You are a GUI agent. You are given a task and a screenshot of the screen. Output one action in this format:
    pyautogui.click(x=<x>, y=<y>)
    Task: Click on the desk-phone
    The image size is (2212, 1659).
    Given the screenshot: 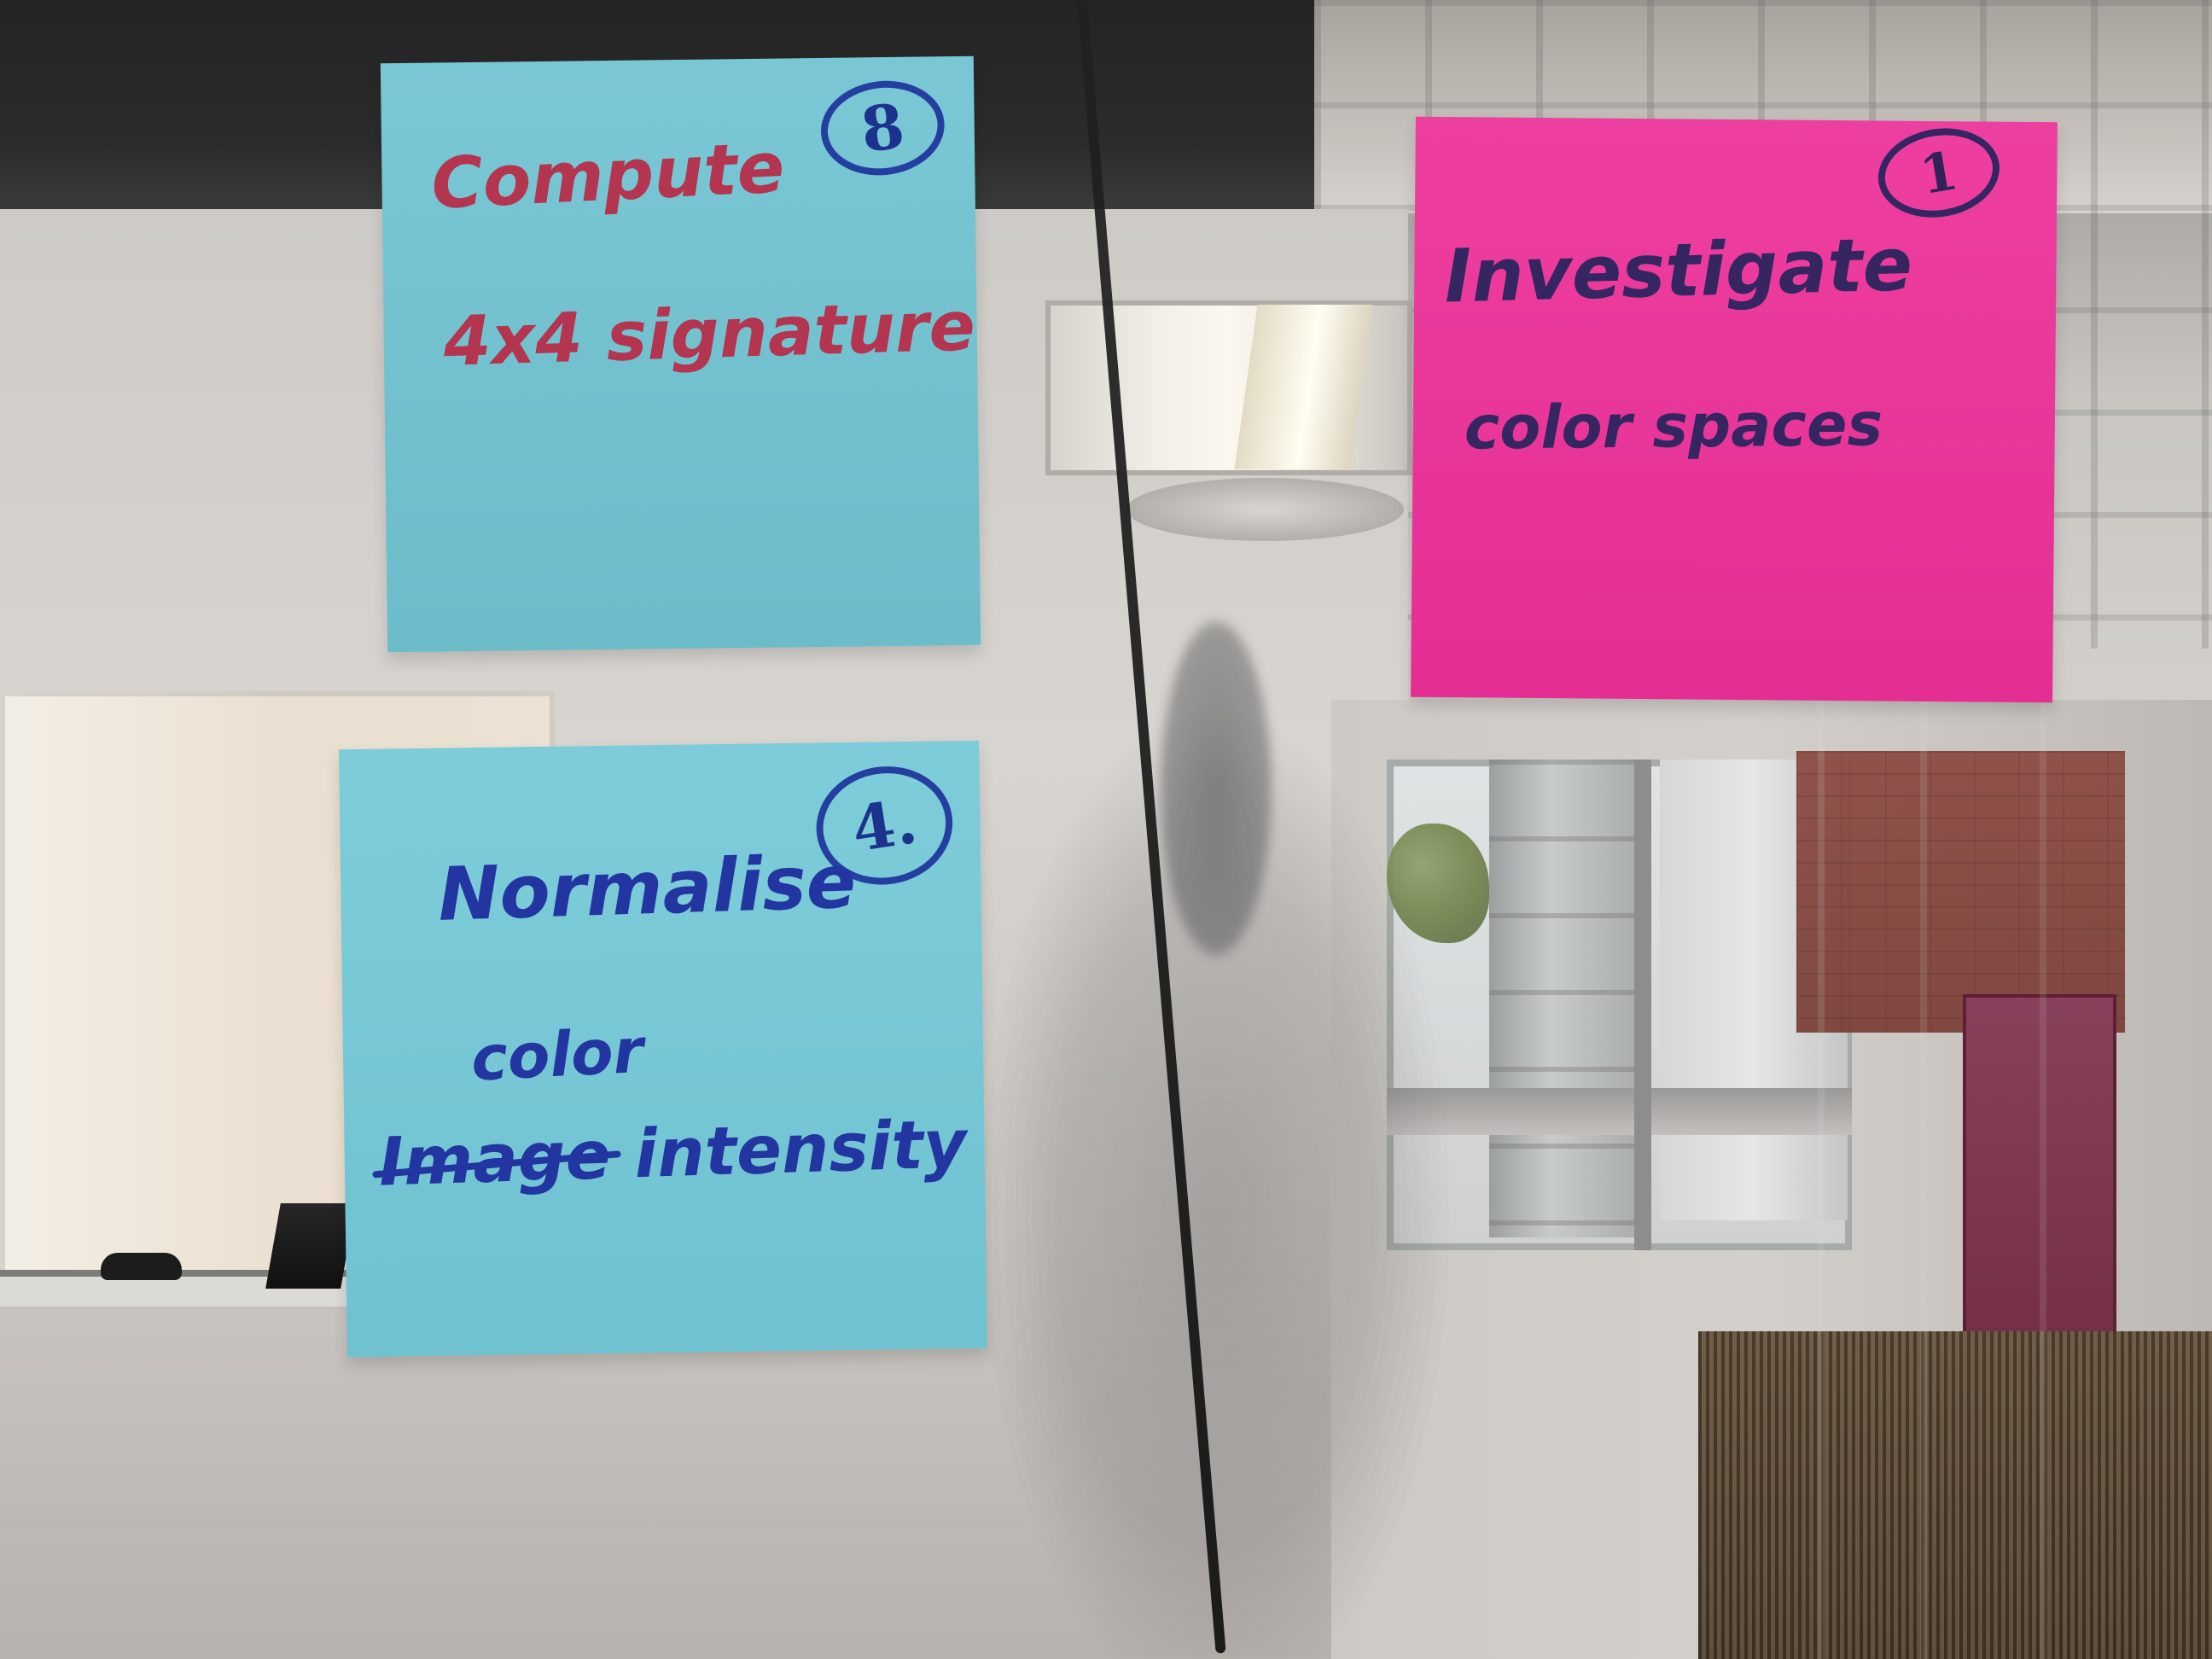 What is the action you would take?
    pyautogui.click(x=141, y=1266)
    